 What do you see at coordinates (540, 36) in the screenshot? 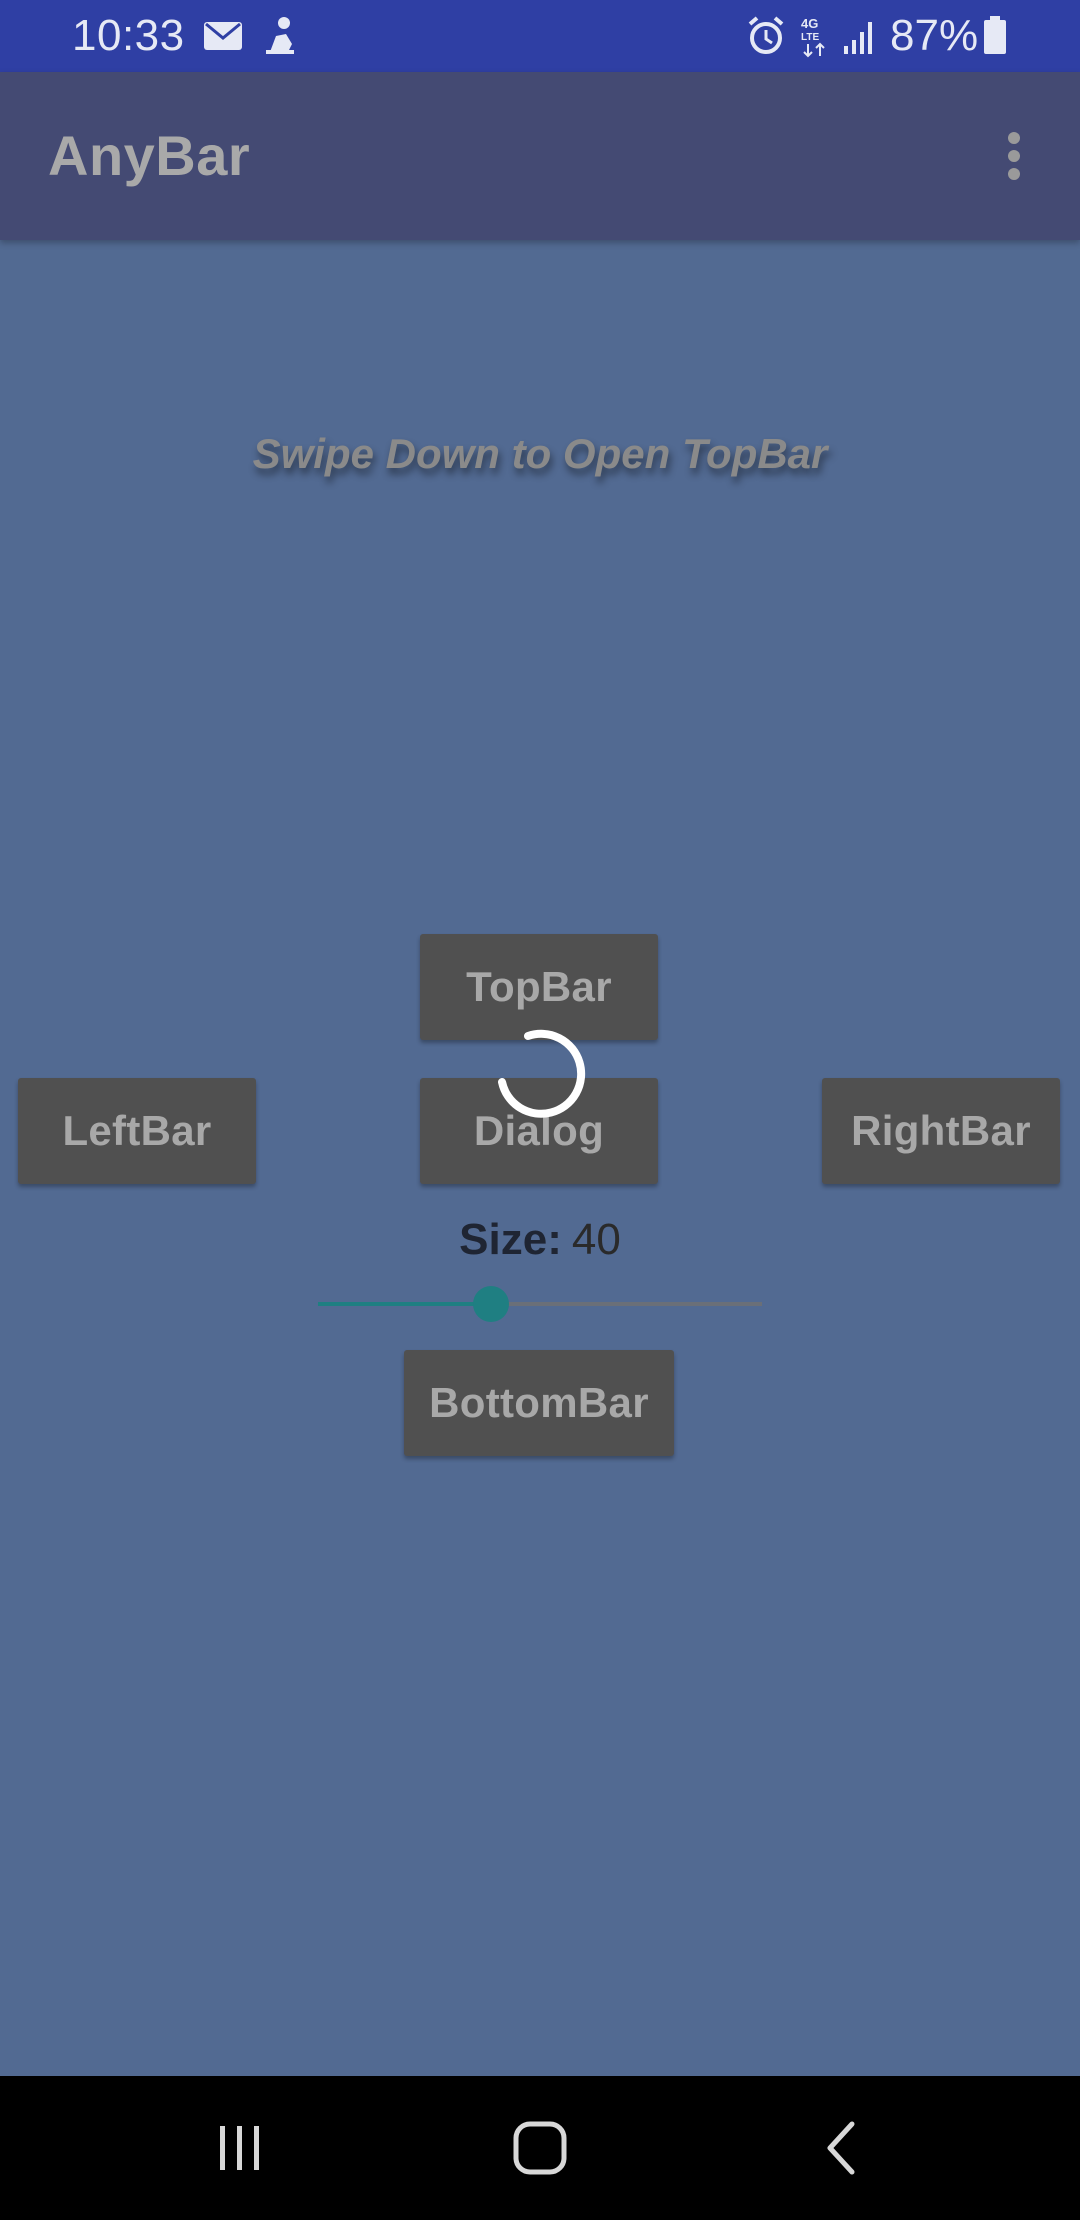
I see `status-bar: 10:33 4G LTE 87%` at bounding box center [540, 36].